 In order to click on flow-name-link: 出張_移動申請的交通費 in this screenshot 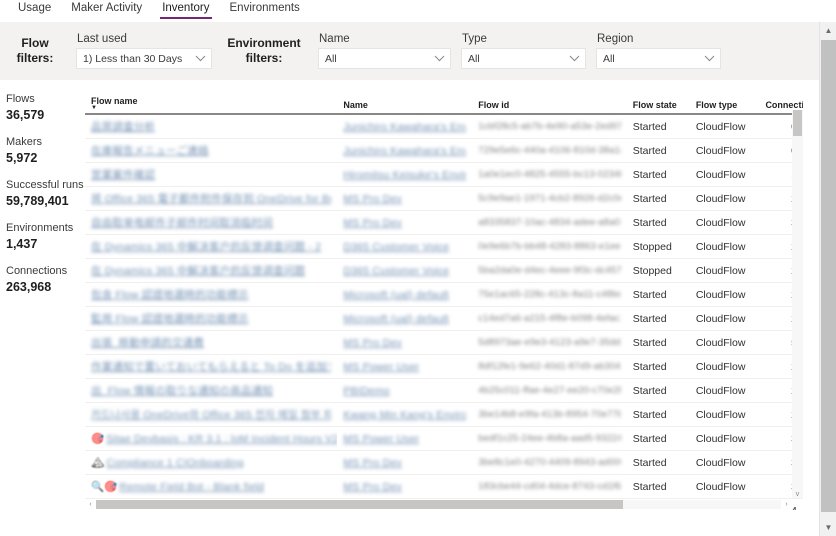, I will do `click(147, 342)`.